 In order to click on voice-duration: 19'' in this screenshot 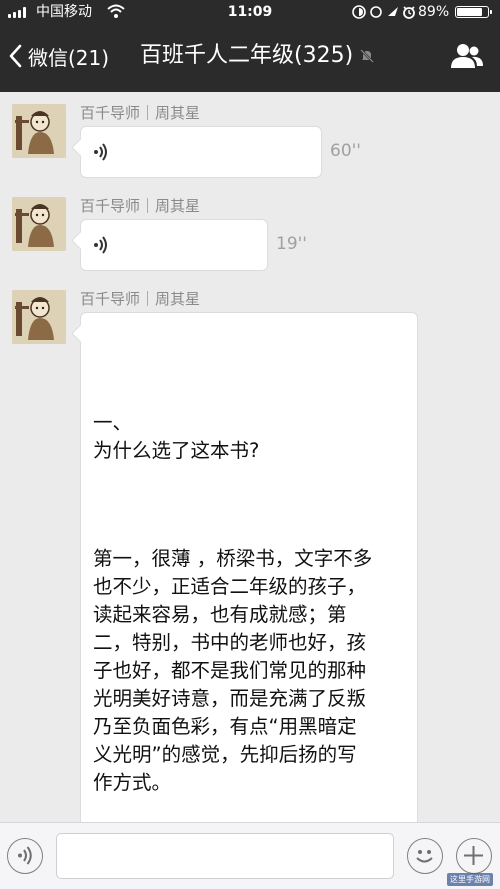, I will do `click(291, 244)`.